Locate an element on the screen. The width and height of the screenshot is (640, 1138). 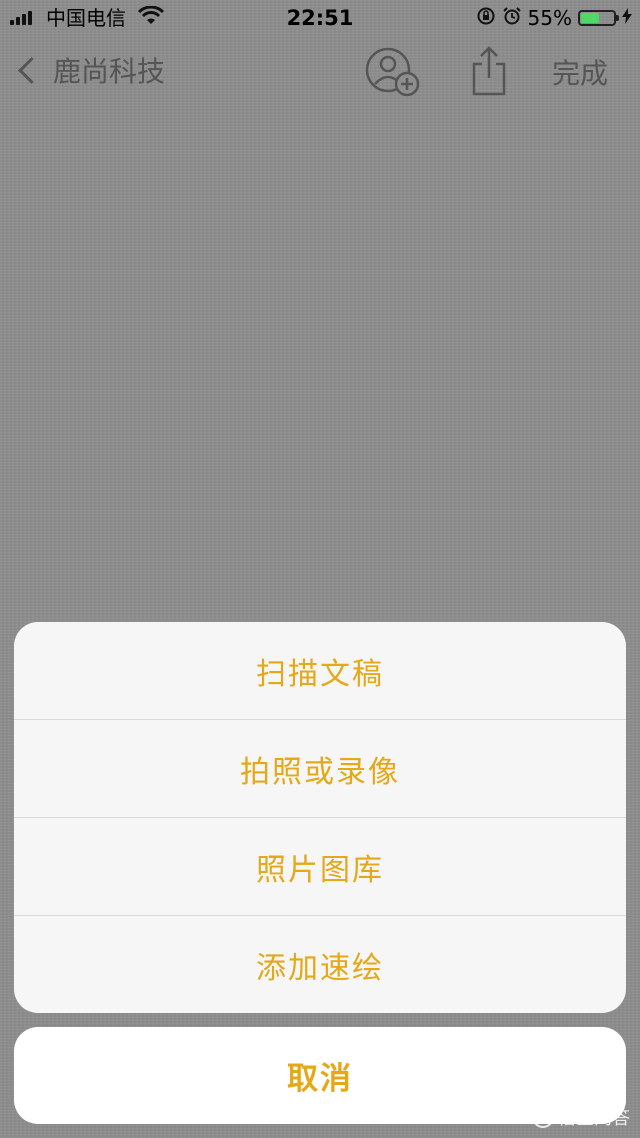
back-chevron-icon is located at coordinates (31, 70).